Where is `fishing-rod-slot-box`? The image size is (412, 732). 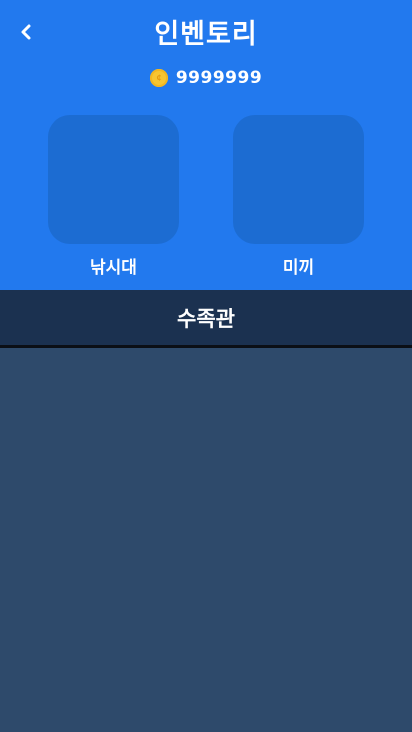
fishing-rod-slot-box is located at coordinates (113, 179).